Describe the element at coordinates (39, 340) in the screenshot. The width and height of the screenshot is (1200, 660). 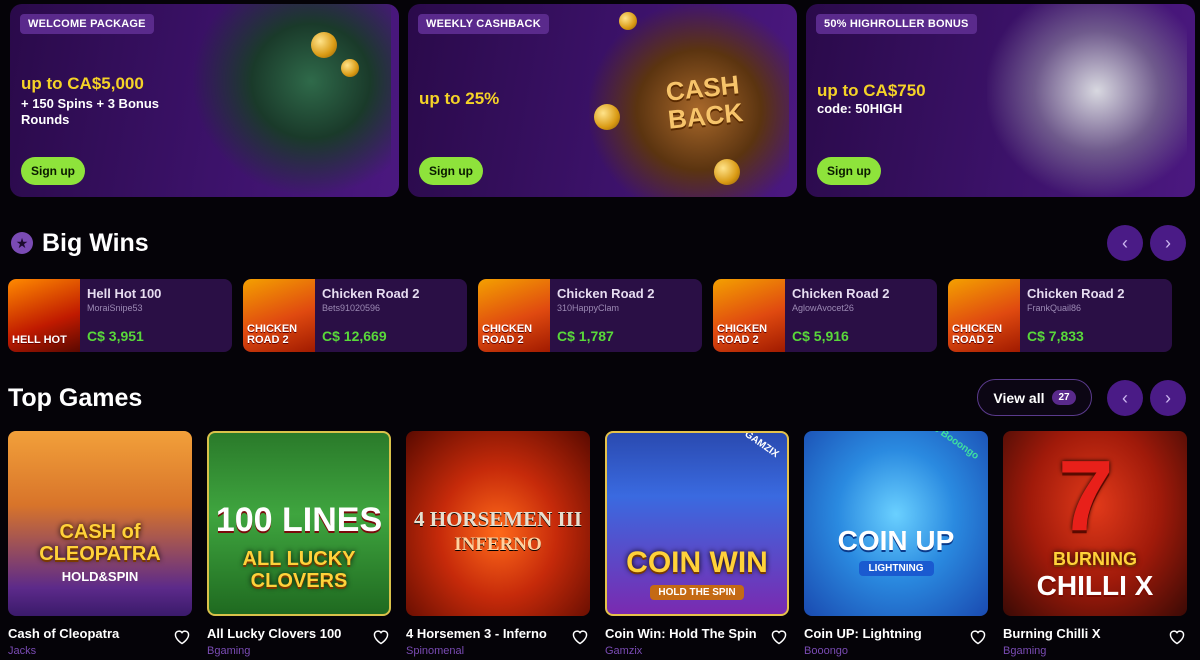
I see `thumbnail-text: HELL HOT` at that location.